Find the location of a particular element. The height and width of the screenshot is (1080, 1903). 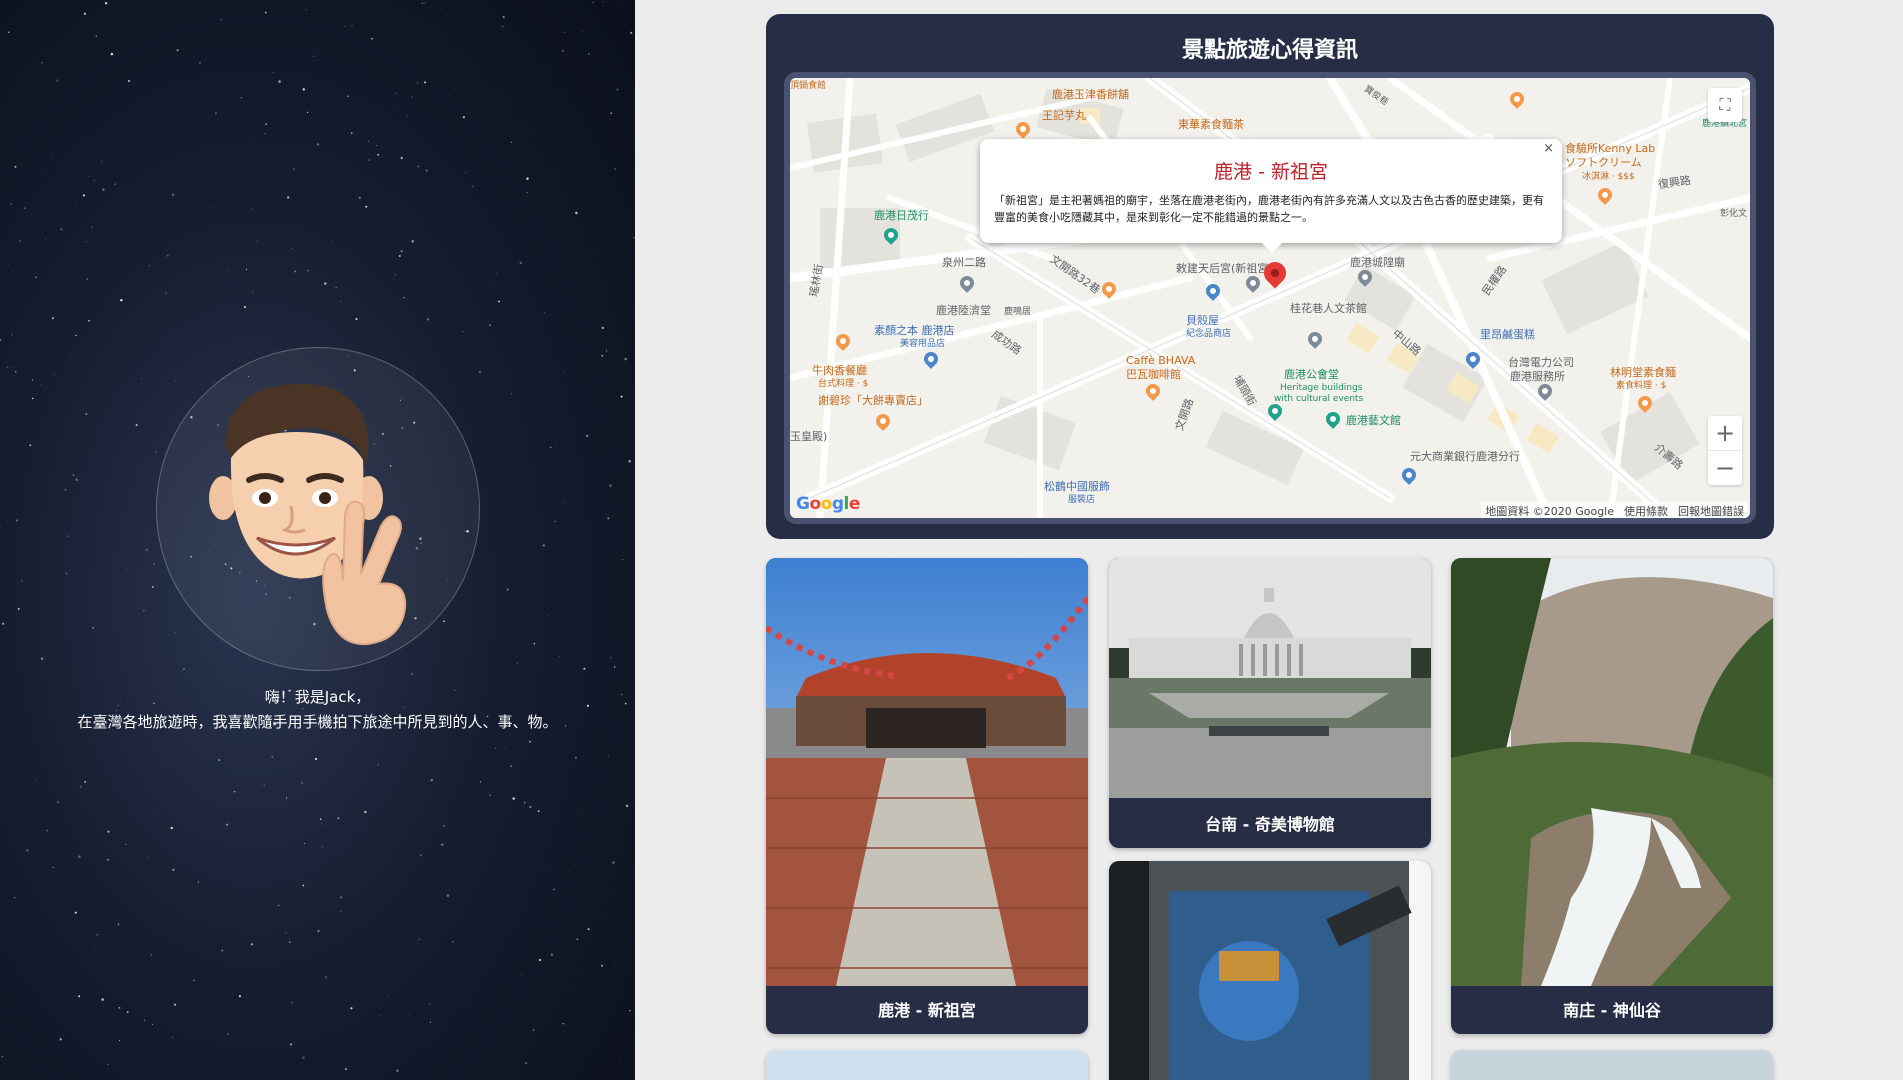

info-window-close-button: × is located at coordinates (1548, 148).